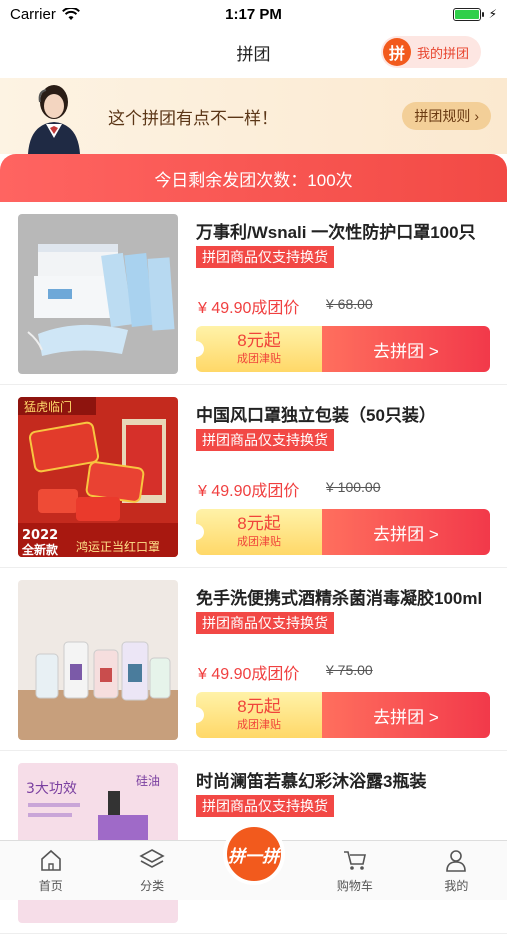 Image resolution: width=507 pixels, height=934 pixels. I want to click on wifi-icon, so click(70, 13).